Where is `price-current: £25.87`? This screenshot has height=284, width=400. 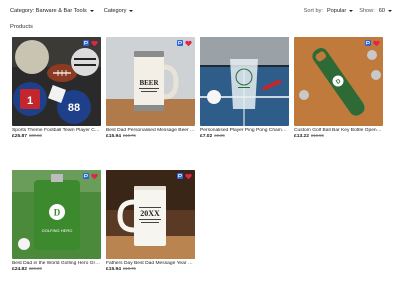 price-current: £25.87 is located at coordinates (19, 137).